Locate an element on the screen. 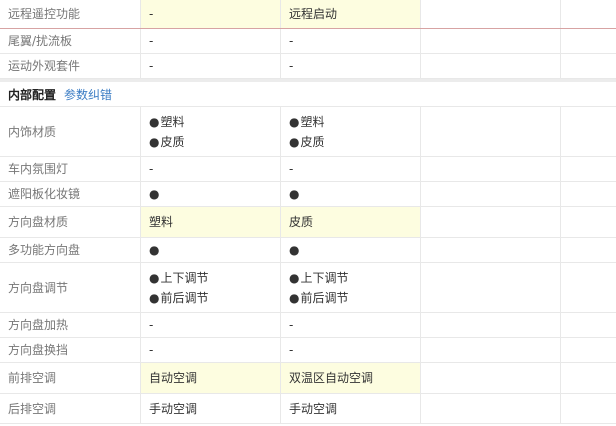 This screenshot has height=426, width=616. model-2-value-cell: 皮质 is located at coordinates (351, 222).